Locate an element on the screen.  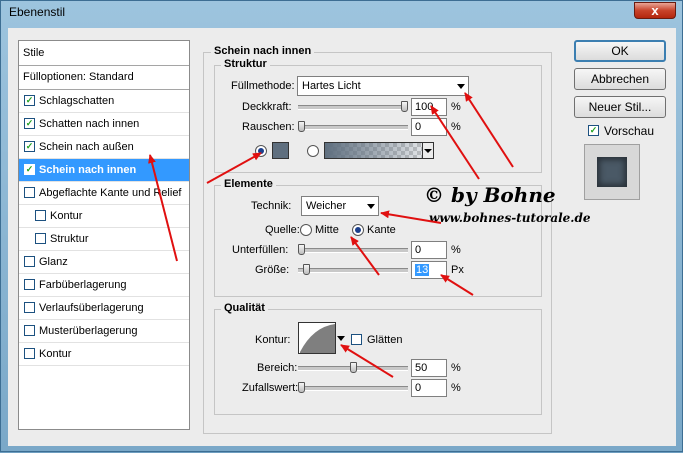
contour-picker is located at coordinates (317, 338).